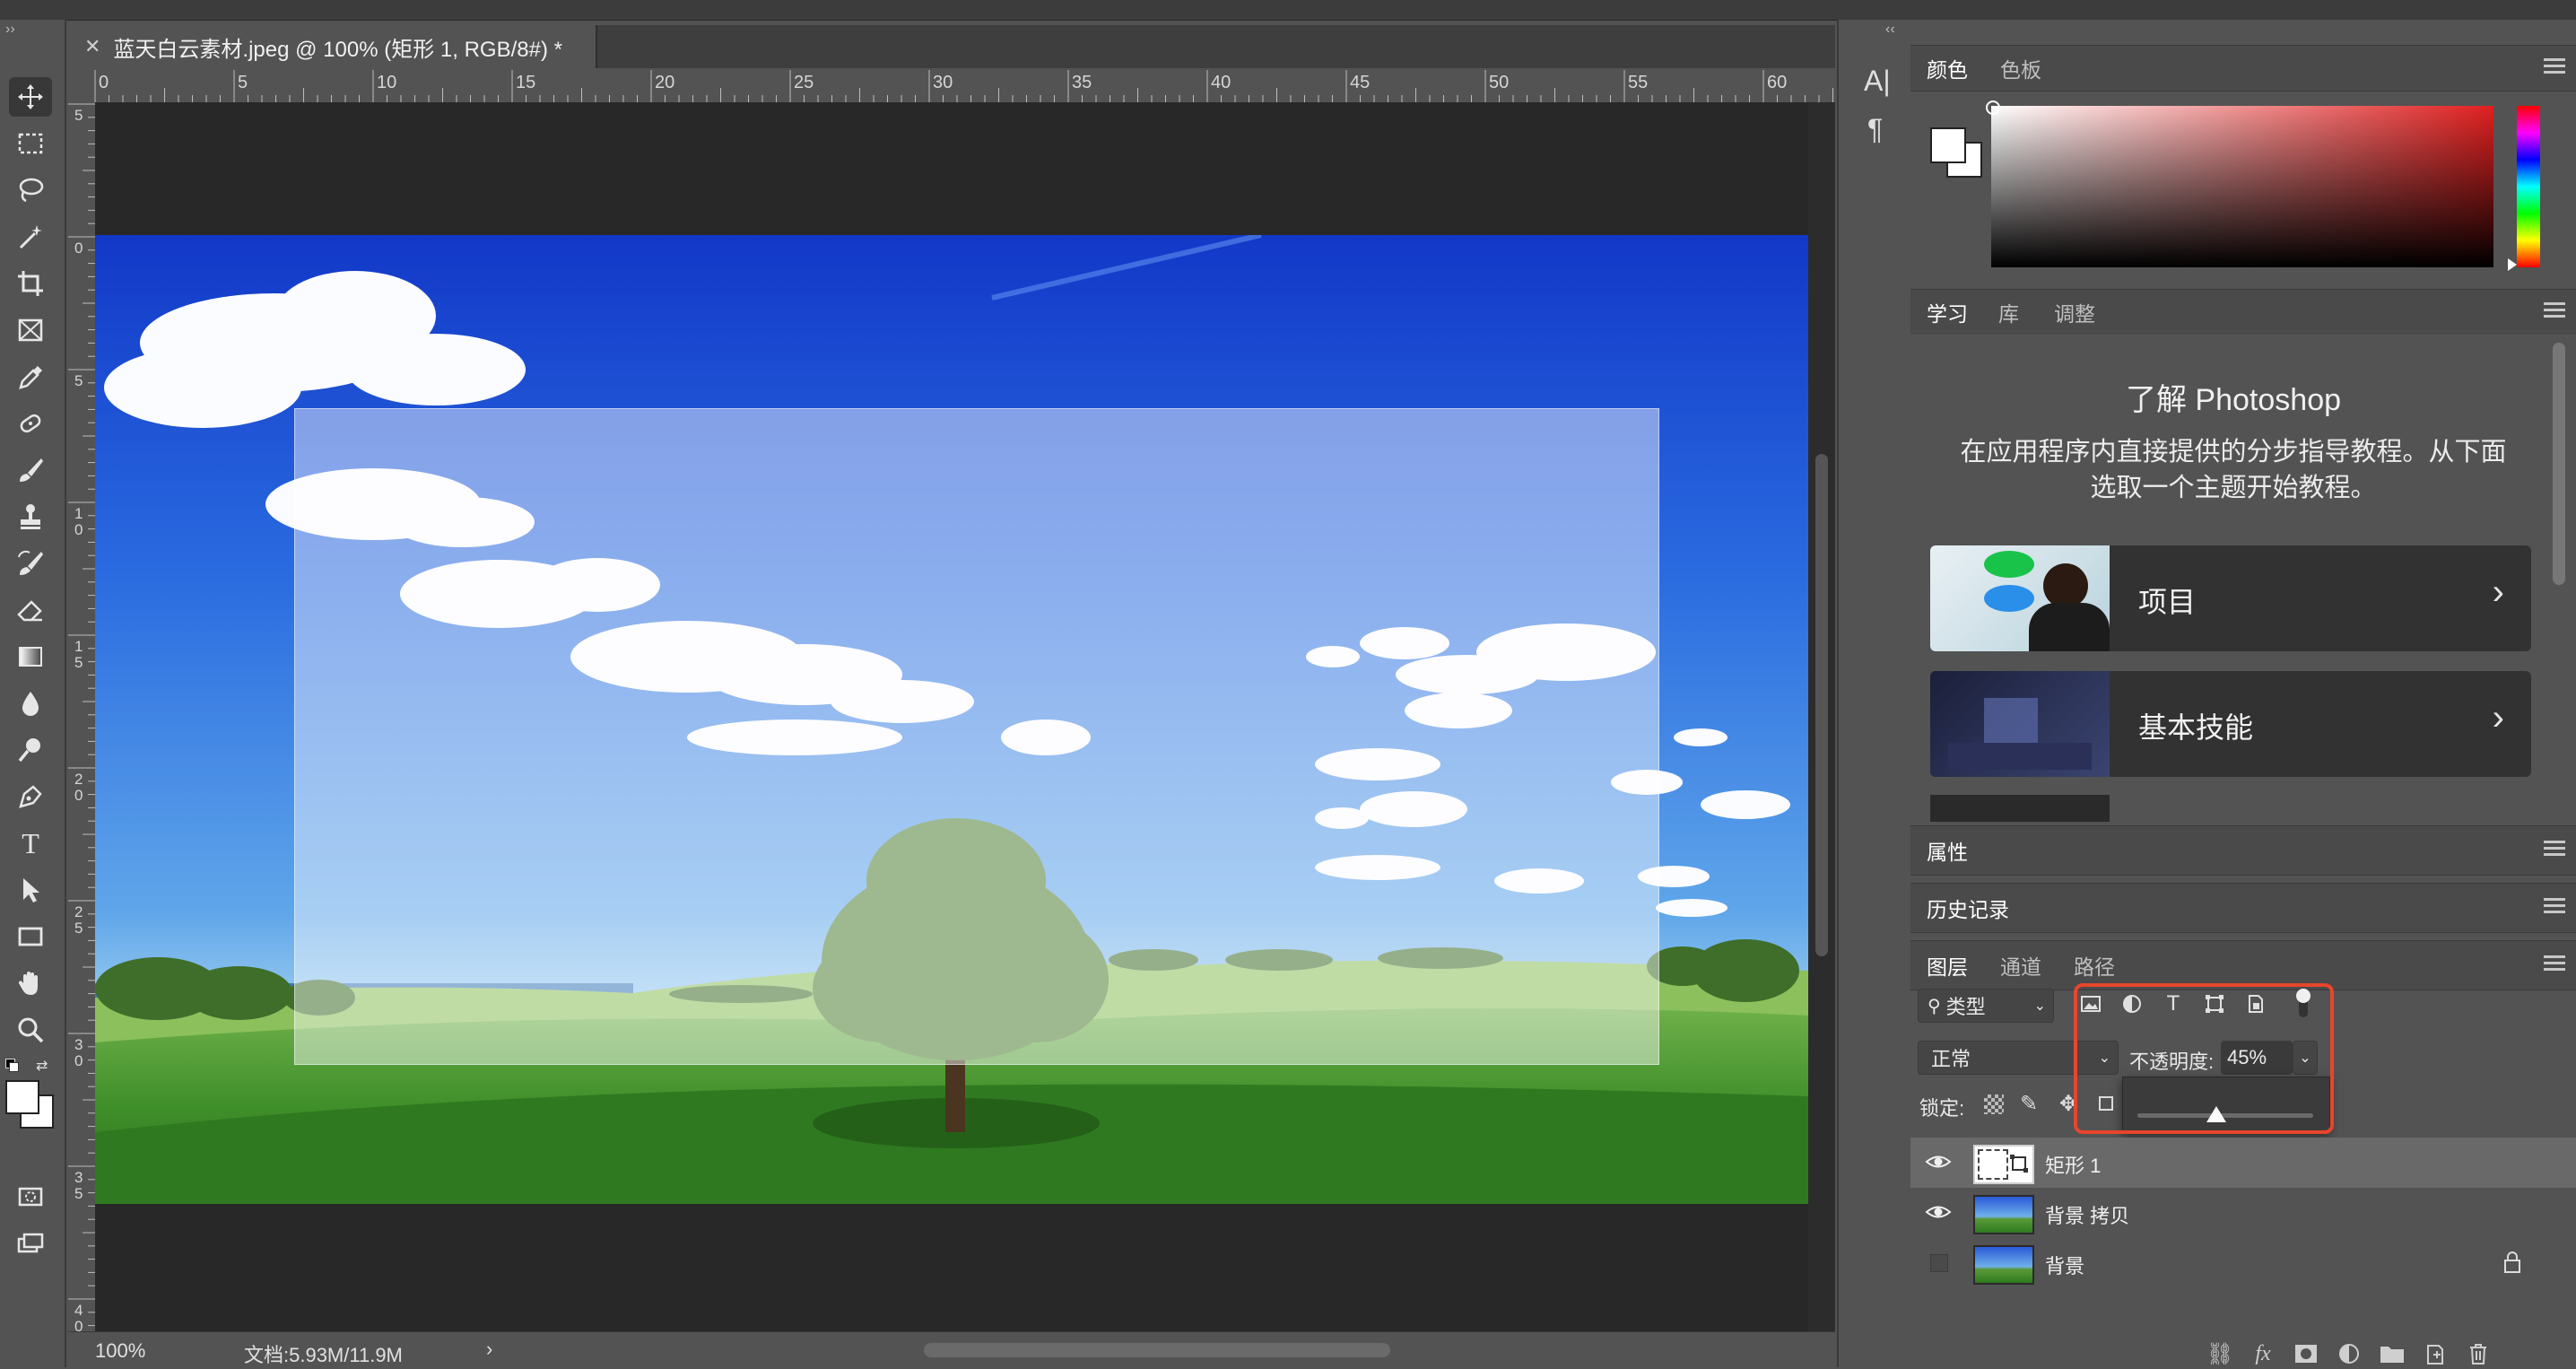  I want to click on chevron-right-icon: ›, so click(2498, 717).